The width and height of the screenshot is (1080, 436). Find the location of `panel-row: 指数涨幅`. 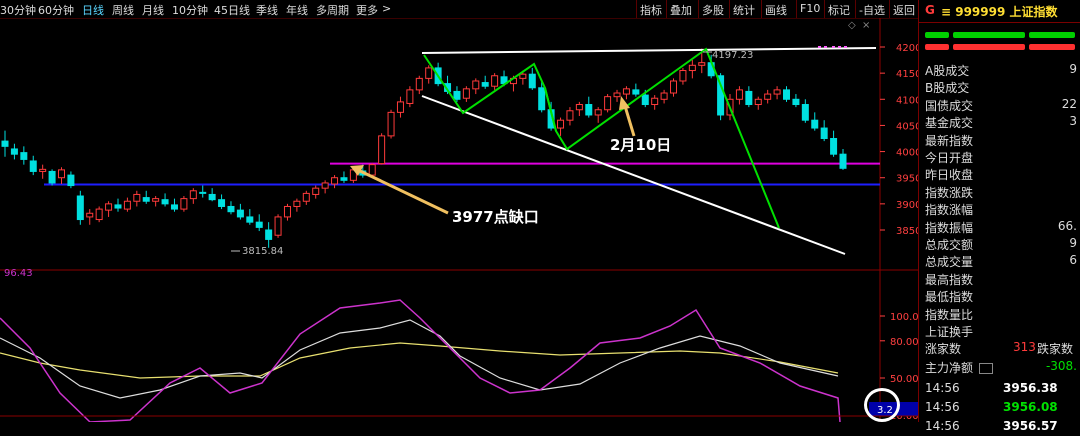

panel-row: 指数涨幅 is located at coordinates (1002, 209).